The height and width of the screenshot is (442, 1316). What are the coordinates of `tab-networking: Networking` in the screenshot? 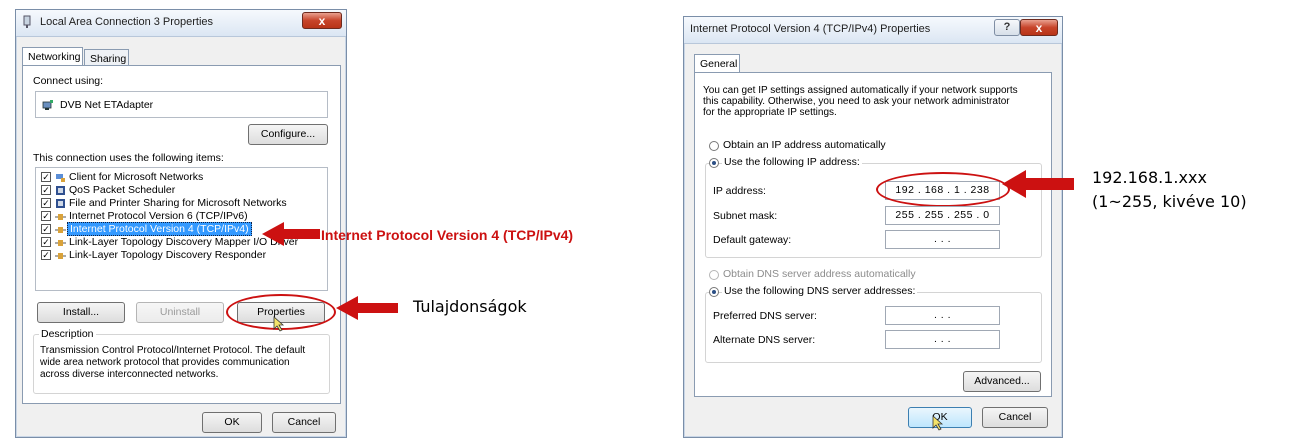 It's located at (52, 56).